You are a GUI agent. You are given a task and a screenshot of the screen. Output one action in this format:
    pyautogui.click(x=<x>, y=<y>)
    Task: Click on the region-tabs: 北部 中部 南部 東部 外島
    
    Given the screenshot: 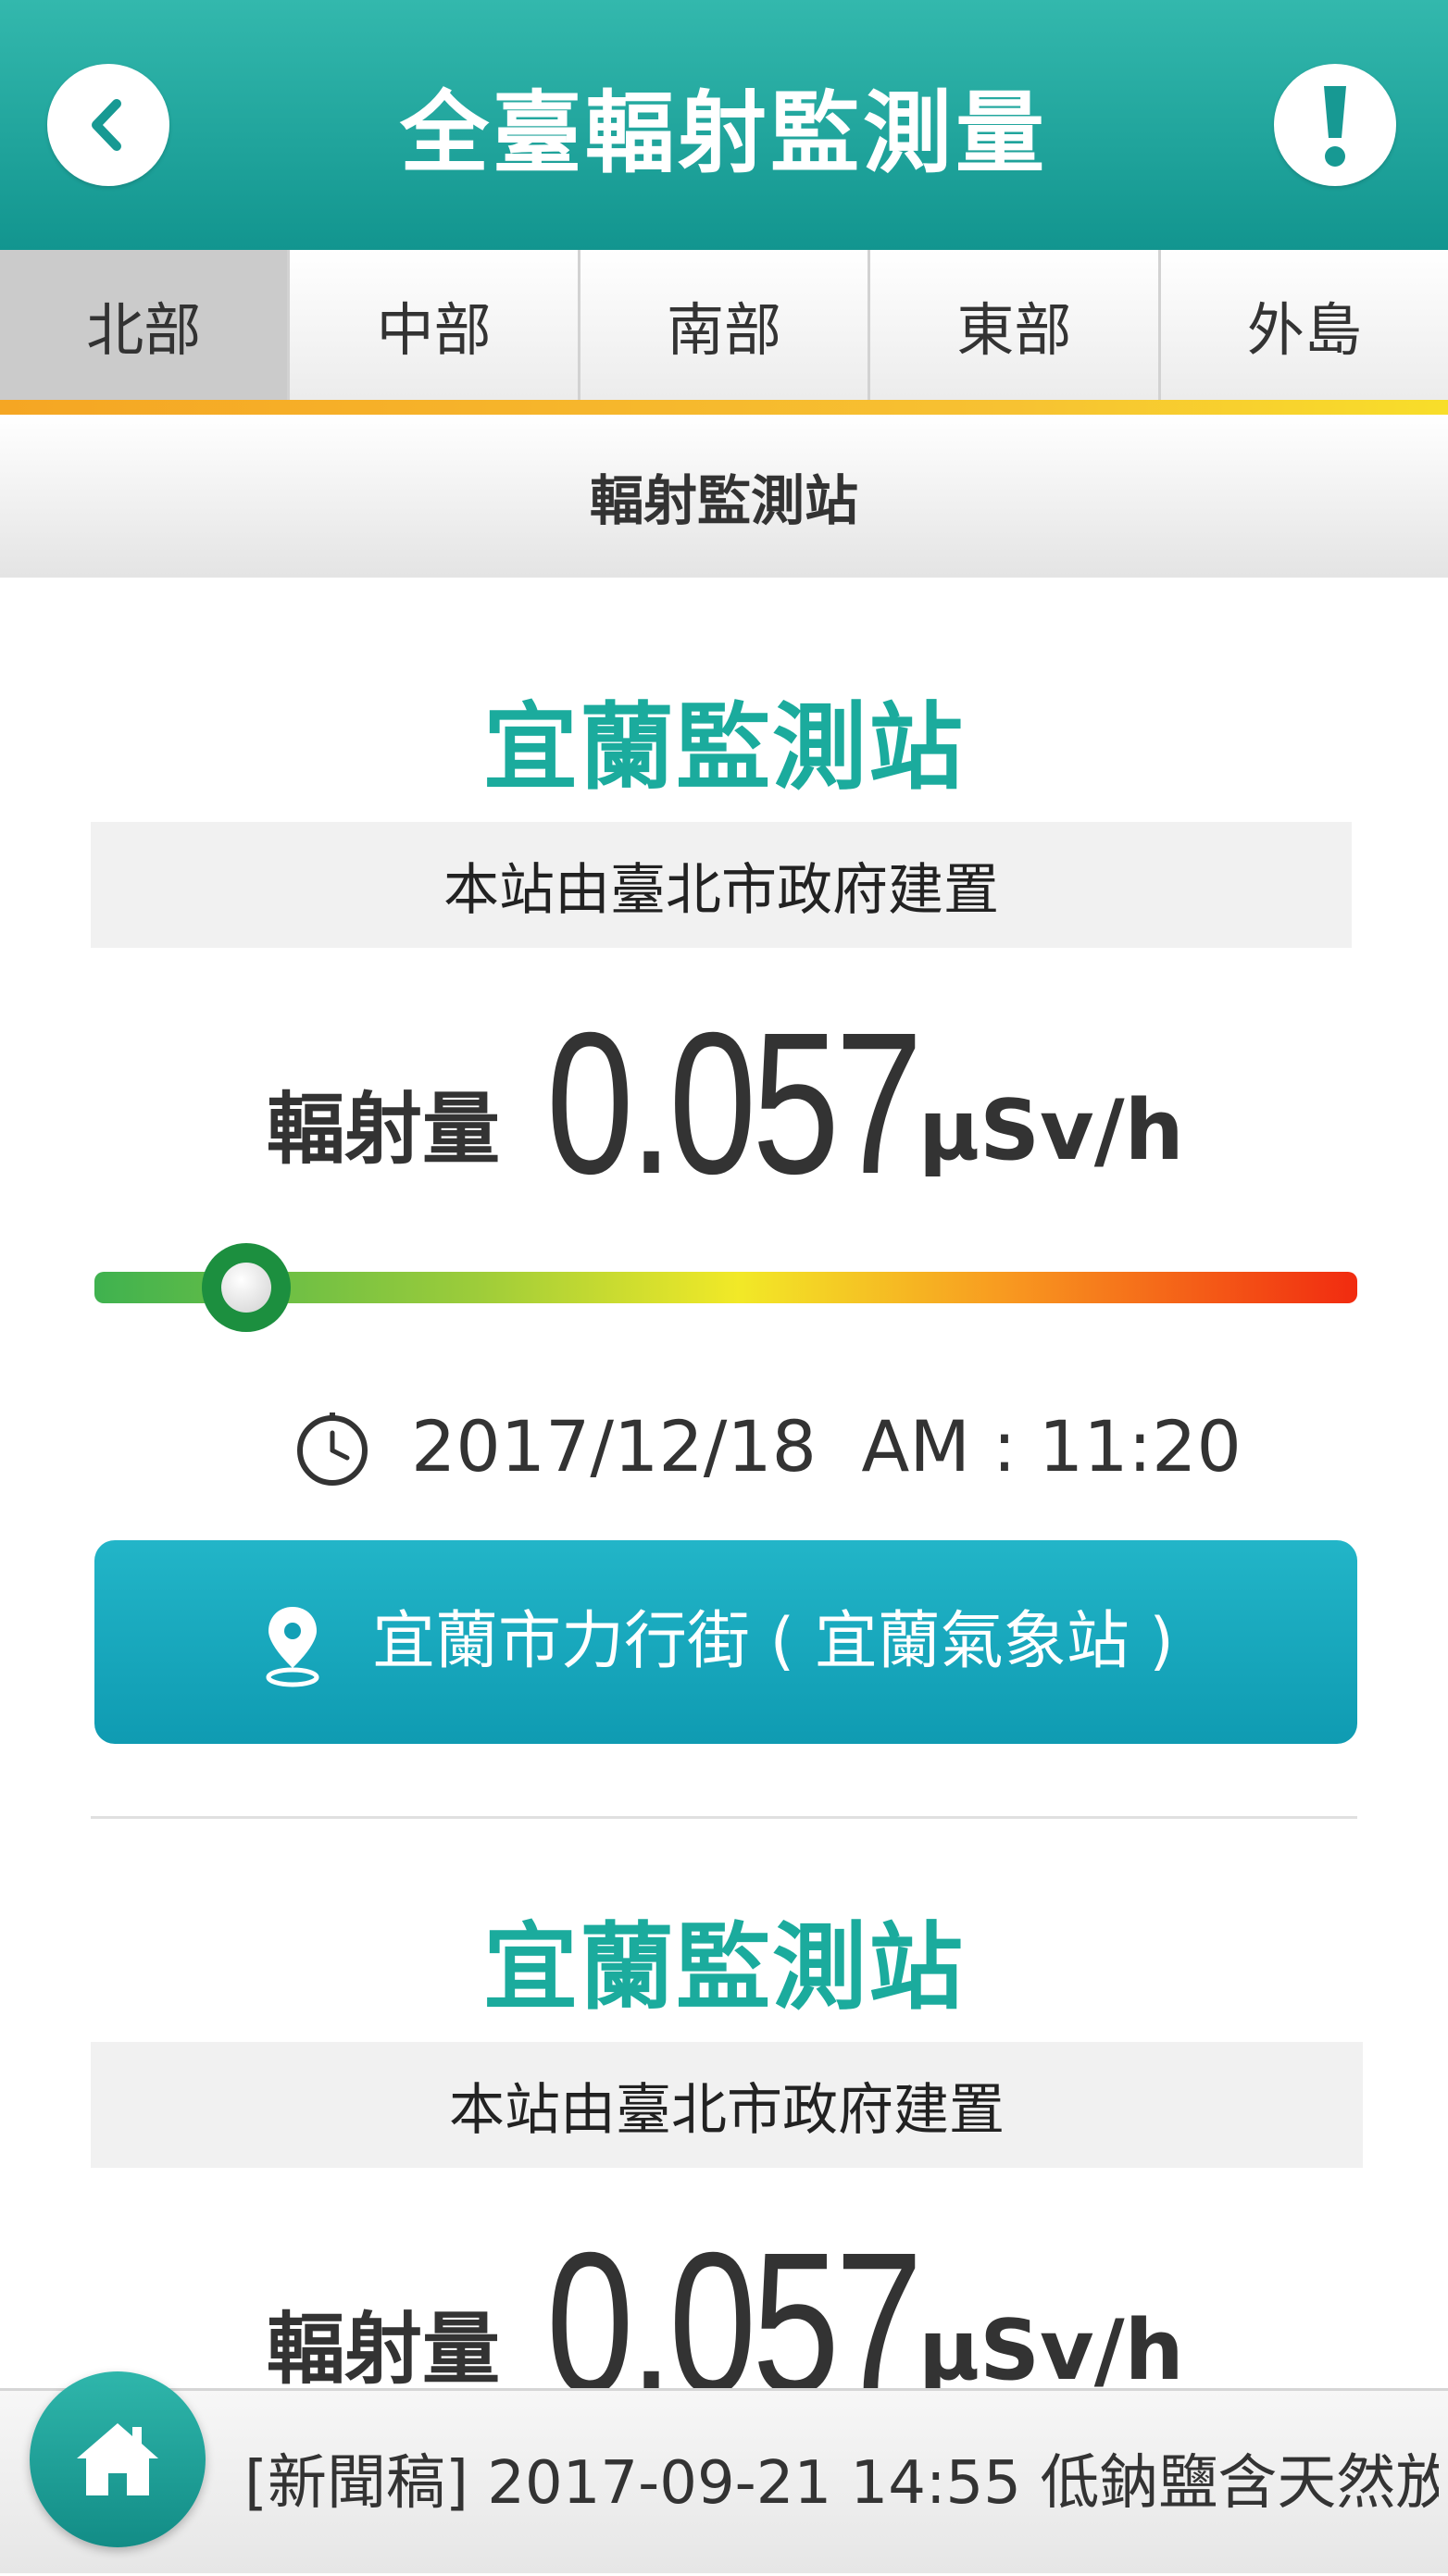 What is the action you would take?
    pyautogui.click(x=724, y=325)
    